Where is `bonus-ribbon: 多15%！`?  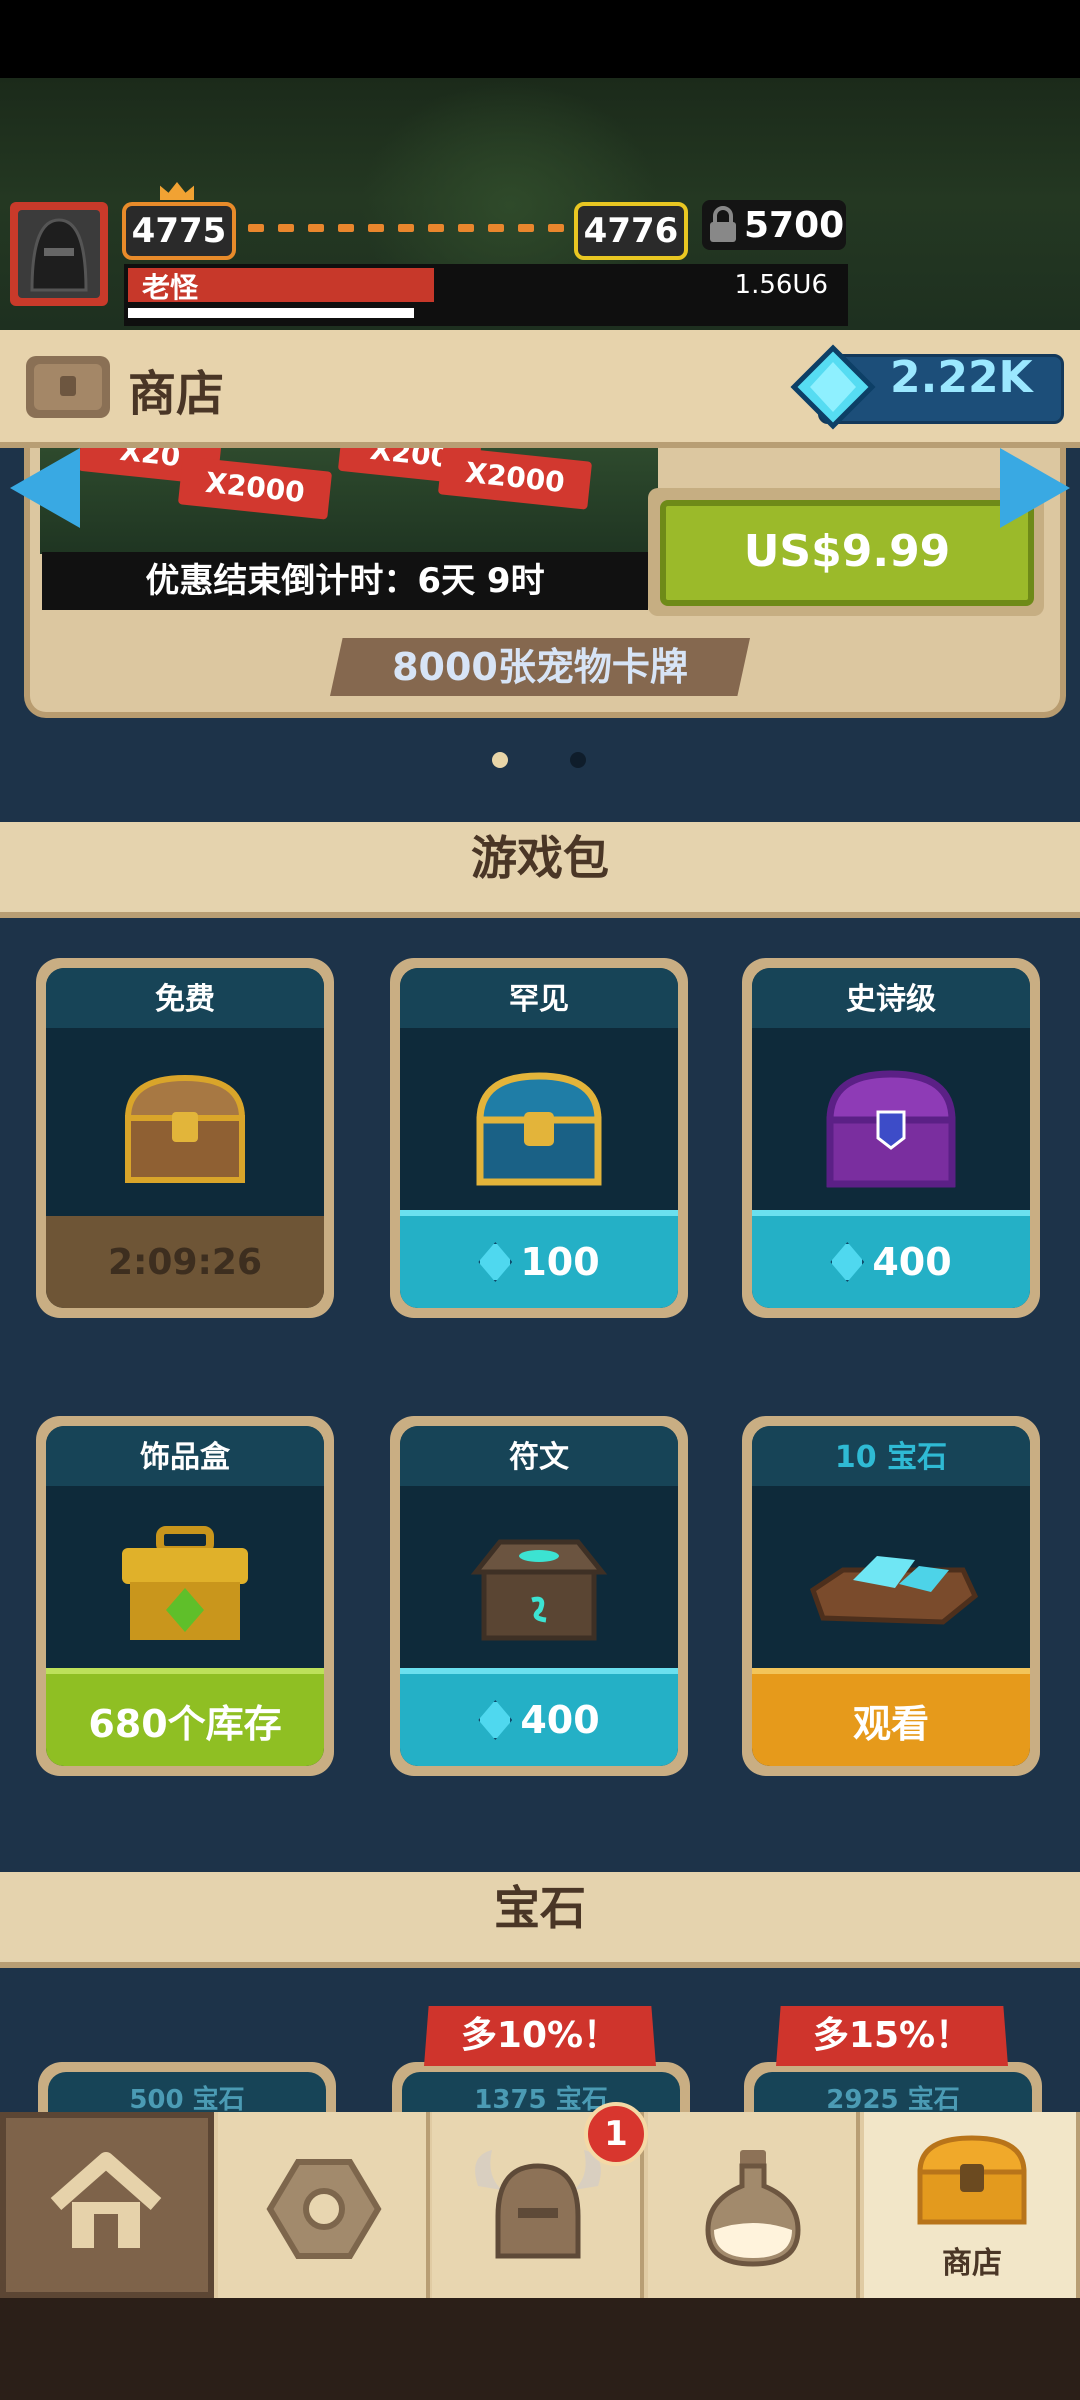
bonus-ribbon: 多15%！ is located at coordinates (892, 2036).